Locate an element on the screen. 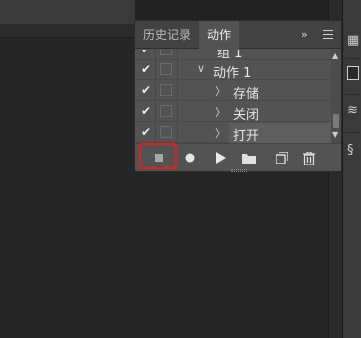 This screenshot has width=361, height=338. new-set-button is located at coordinates (249, 158).